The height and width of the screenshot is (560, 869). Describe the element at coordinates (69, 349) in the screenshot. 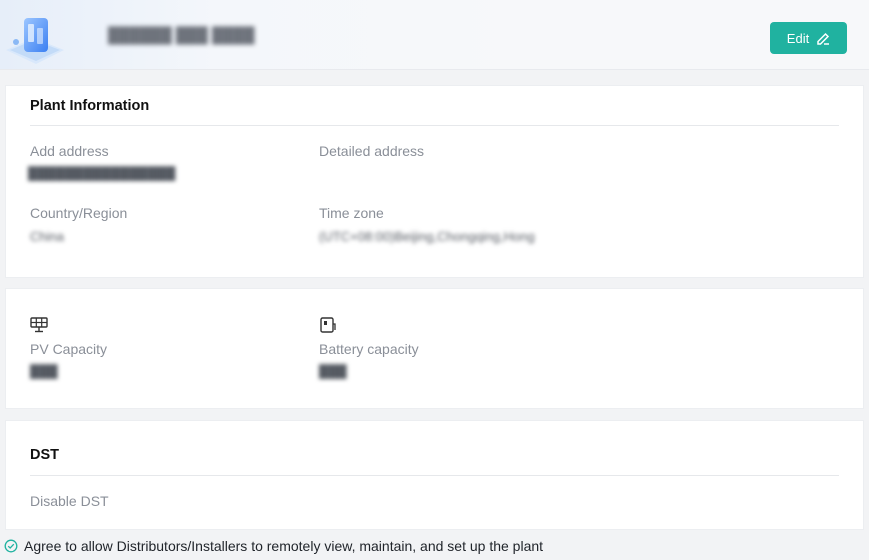

I see `pv-capacity-label: PV Capacity` at that location.